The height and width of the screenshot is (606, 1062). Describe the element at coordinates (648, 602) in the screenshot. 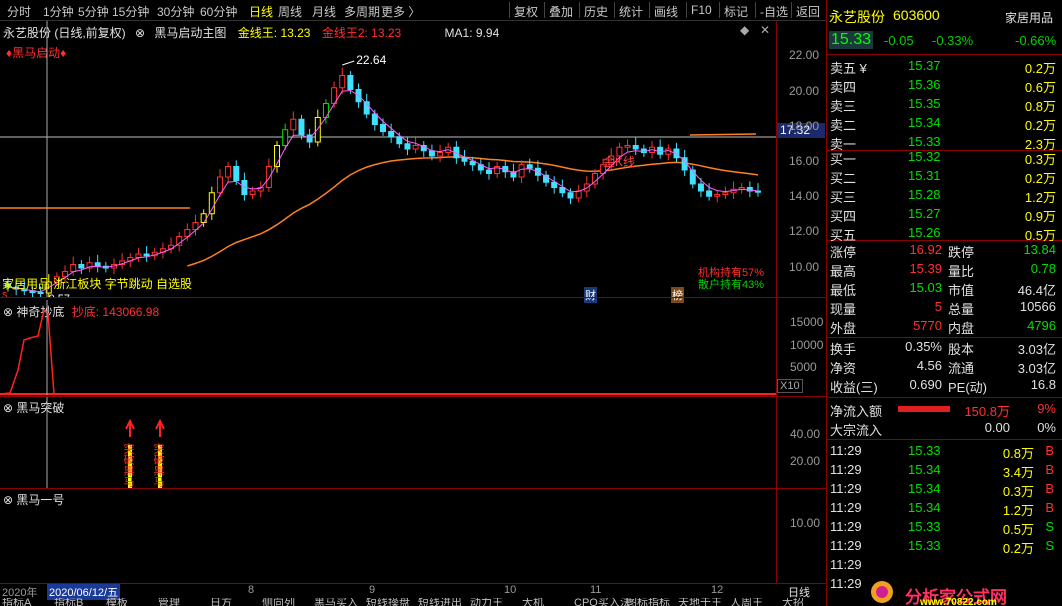

I see `indicator-tab: 图标指标` at that location.